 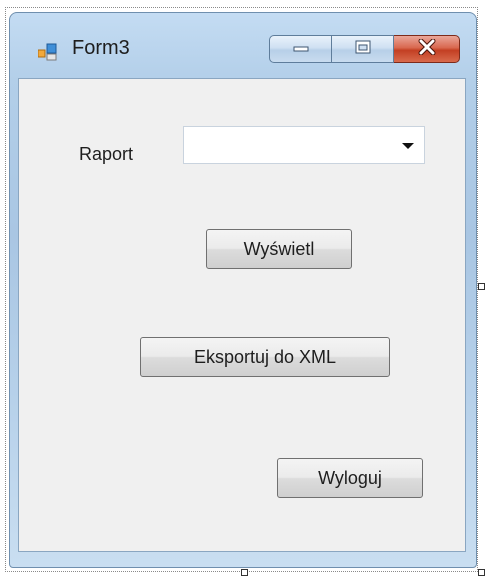 I want to click on resize-handle-corner, so click(x=481, y=572).